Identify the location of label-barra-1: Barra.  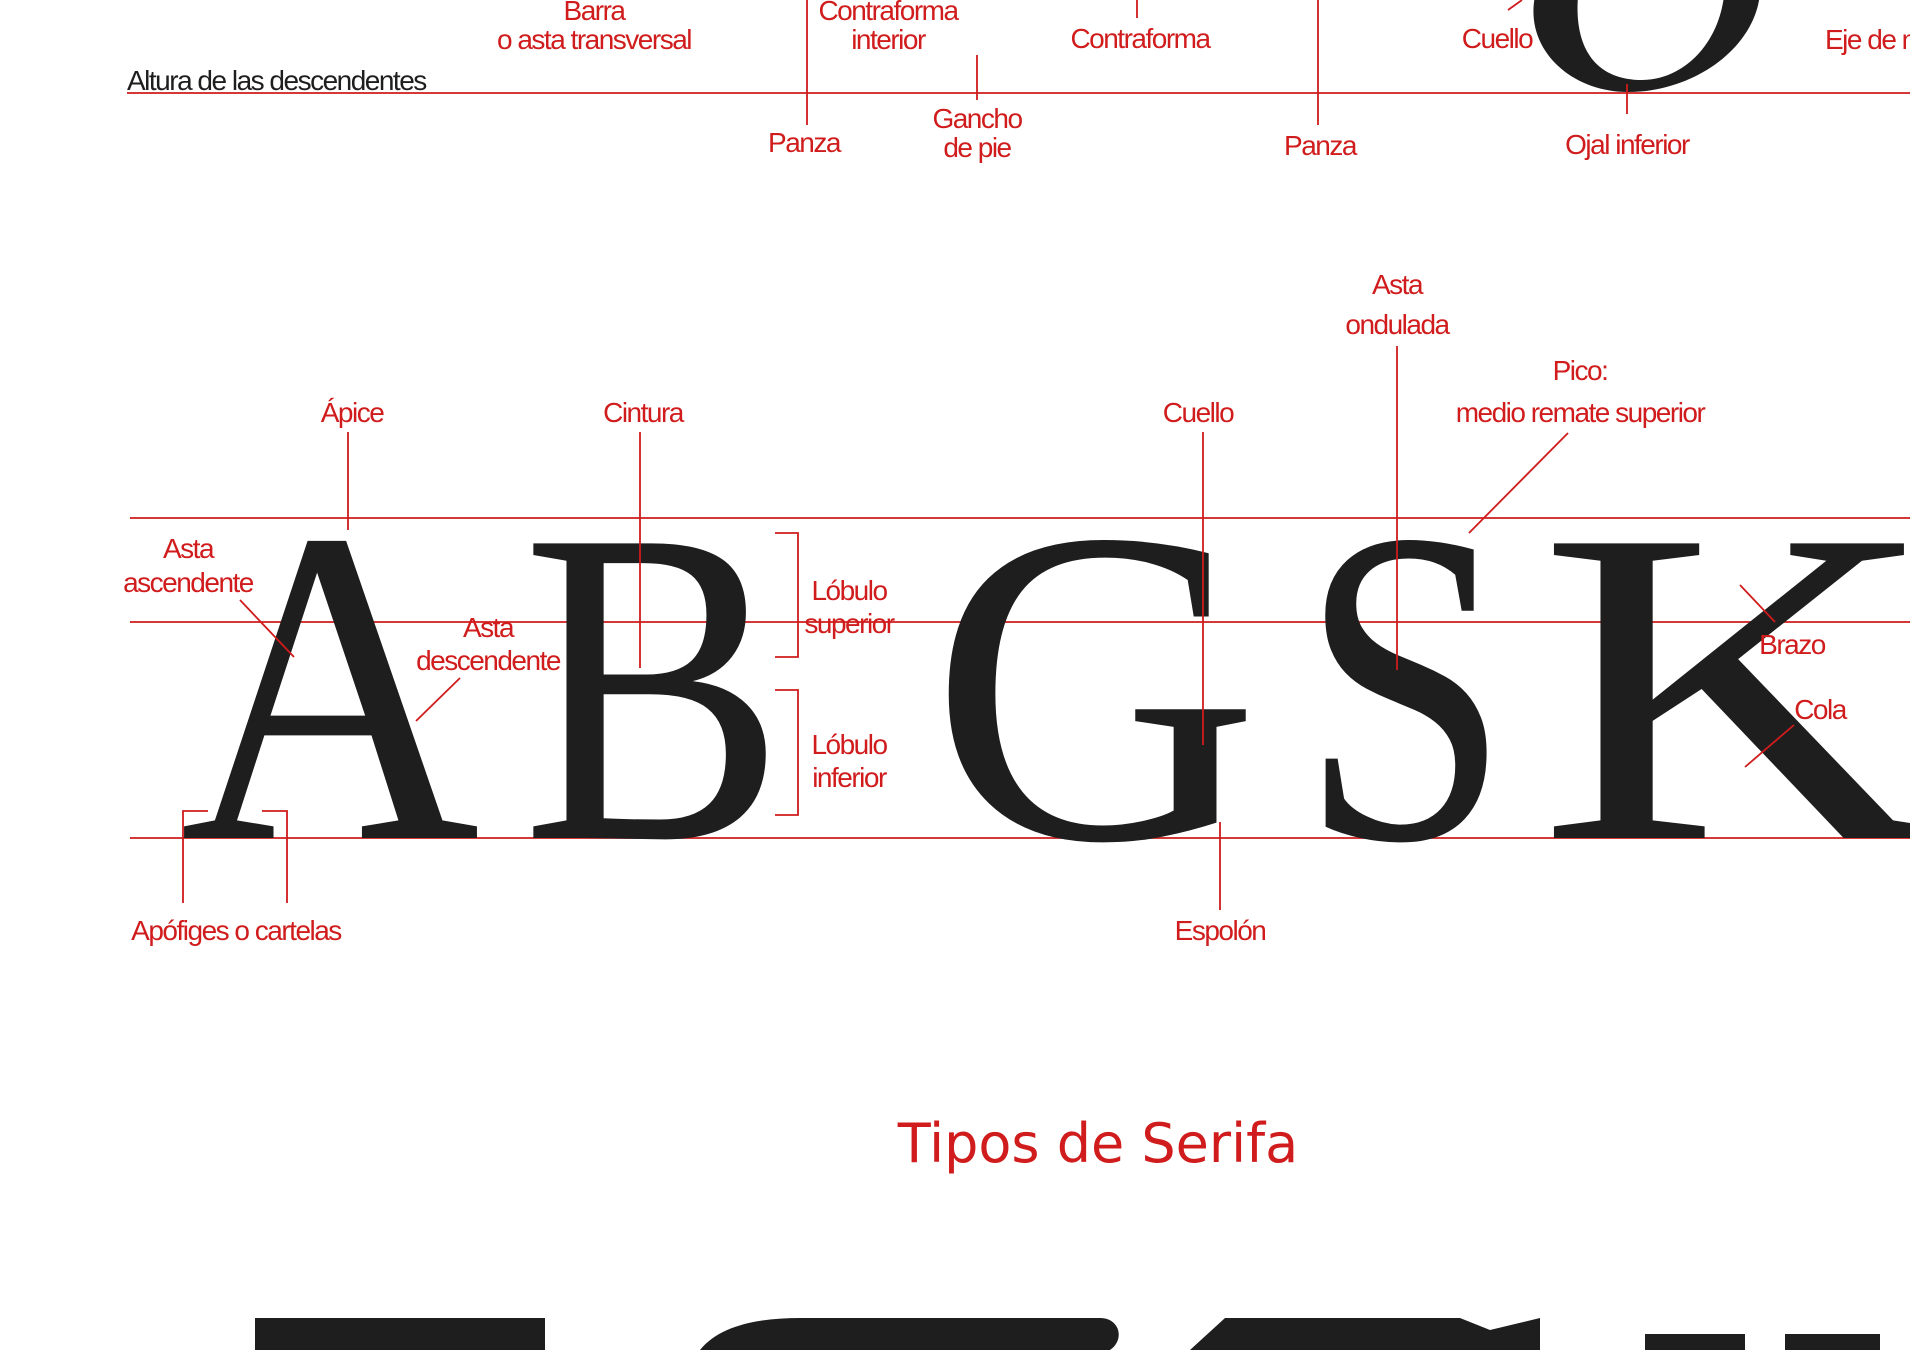
(595, 13).